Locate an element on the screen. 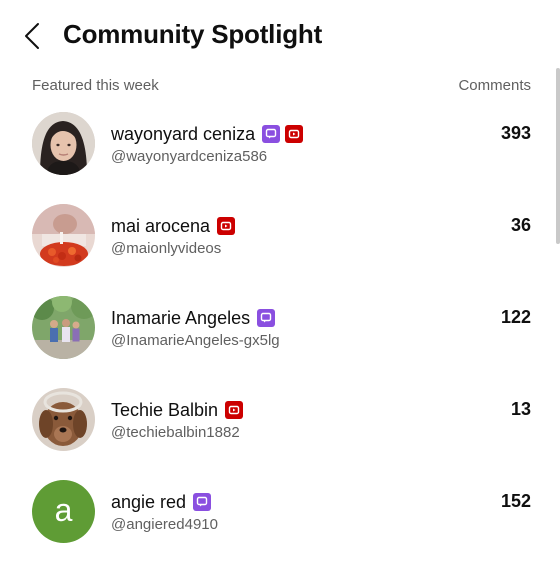  channel-name: Inamarie Angeles is located at coordinates (181, 317).